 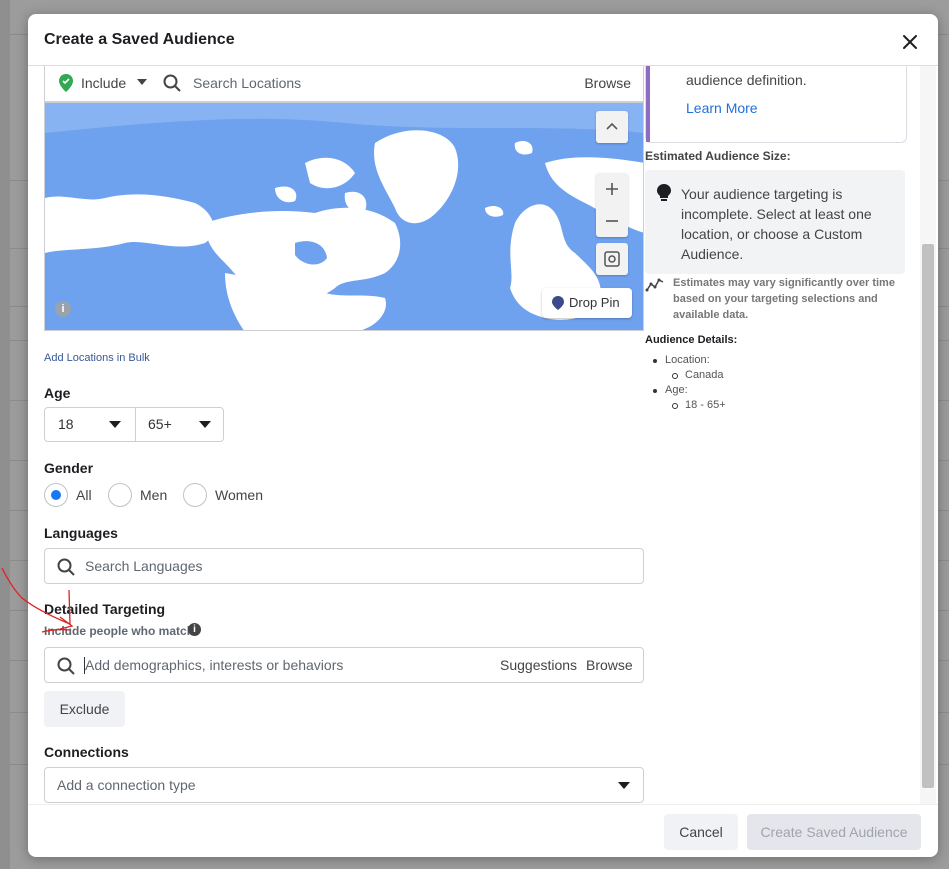 I want to click on locate-icon, so click(x=612, y=259).